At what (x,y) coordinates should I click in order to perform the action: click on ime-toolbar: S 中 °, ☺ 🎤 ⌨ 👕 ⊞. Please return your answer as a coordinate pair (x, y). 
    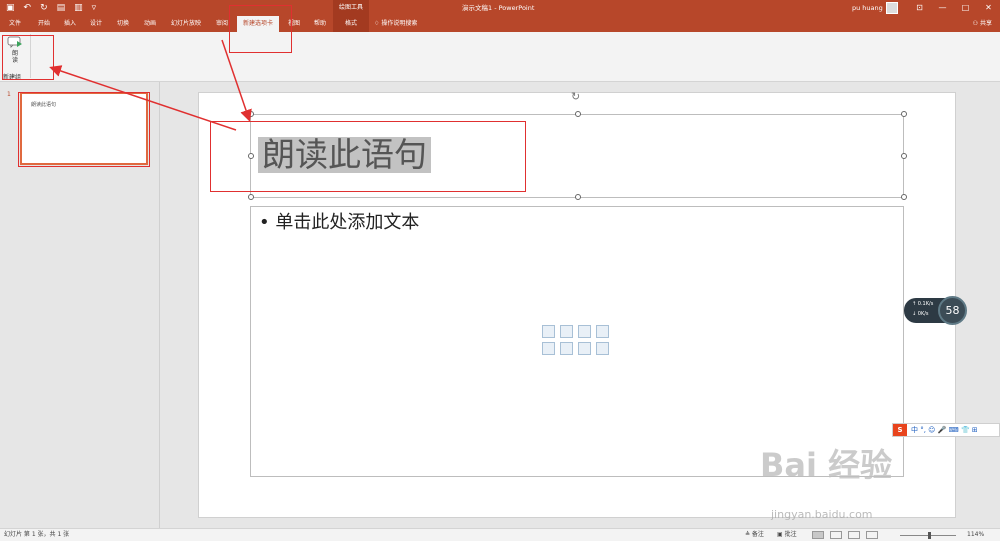
    Looking at the image, I should click on (946, 430).